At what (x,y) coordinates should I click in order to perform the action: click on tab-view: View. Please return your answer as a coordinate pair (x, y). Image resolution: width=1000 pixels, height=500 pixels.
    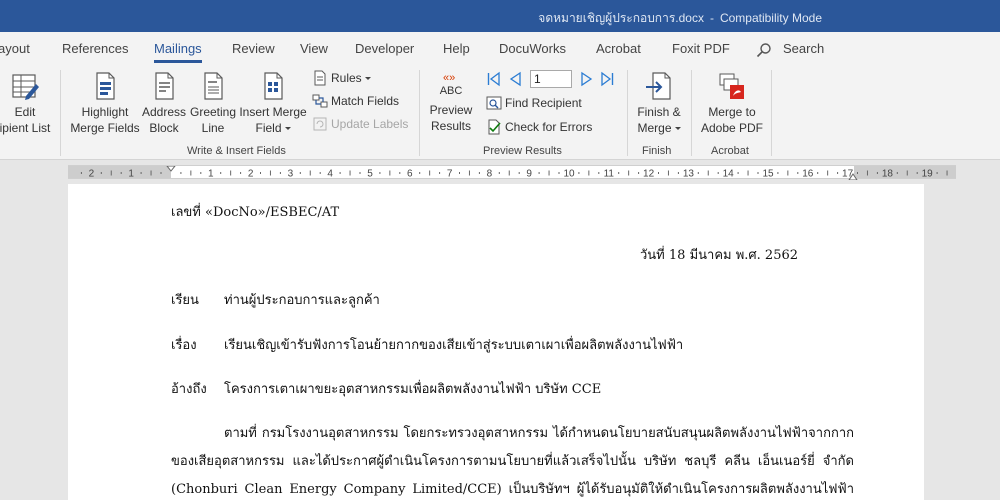
    Looking at the image, I should click on (314, 48).